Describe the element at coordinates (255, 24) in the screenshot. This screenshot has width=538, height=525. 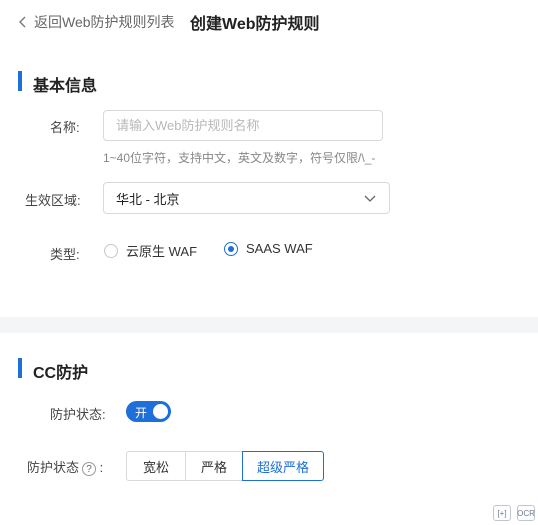
I see `page-title: 创建Web防护规则` at that location.